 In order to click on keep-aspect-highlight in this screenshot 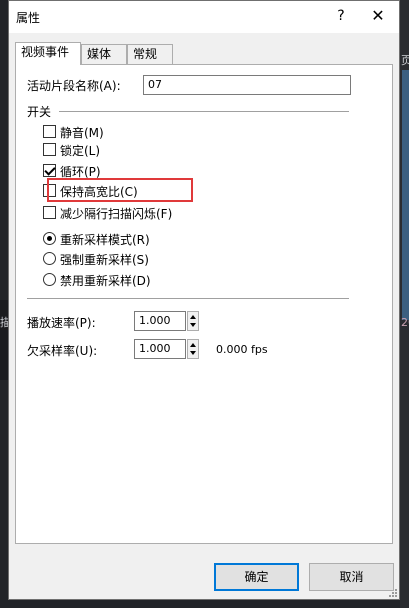, I will do `click(120, 190)`.